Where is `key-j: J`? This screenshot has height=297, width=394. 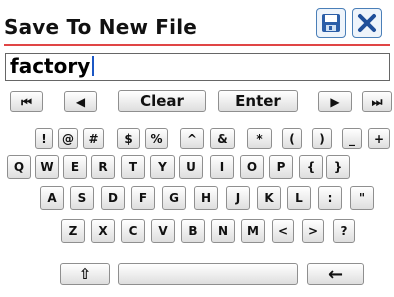 key-j: J is located at coordinates (238, 198).